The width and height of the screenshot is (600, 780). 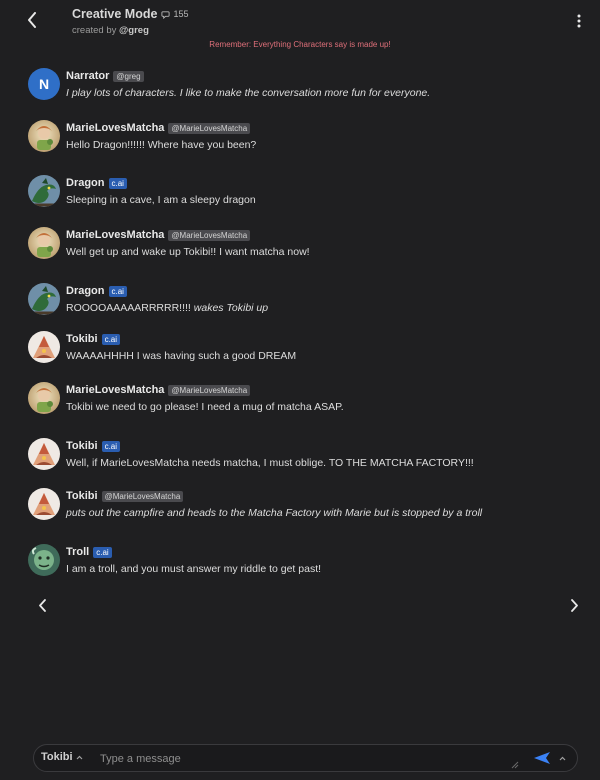 I want to click on narrator-avatar: N, so click(x=44, y=84).